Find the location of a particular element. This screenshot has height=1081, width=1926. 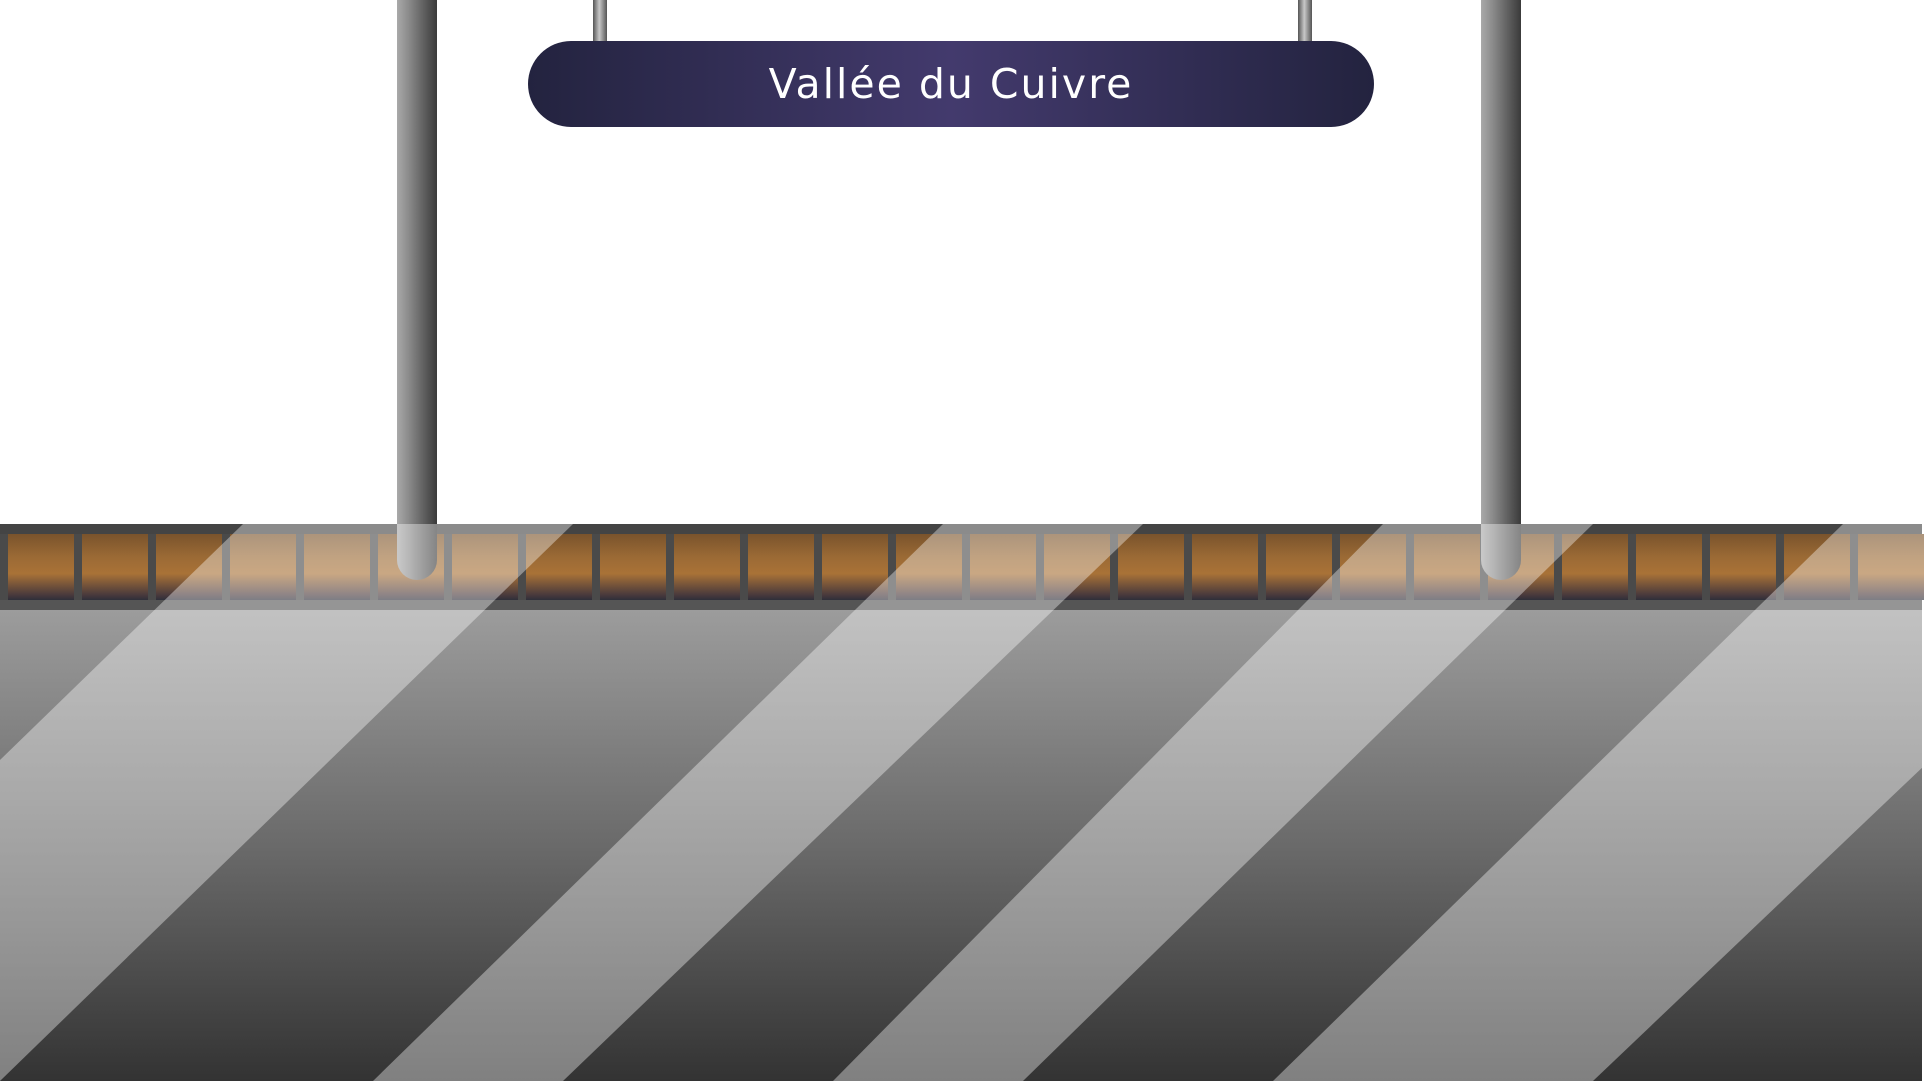

station-name: Vallée du Cuivre is located at coordinates (951, 84).